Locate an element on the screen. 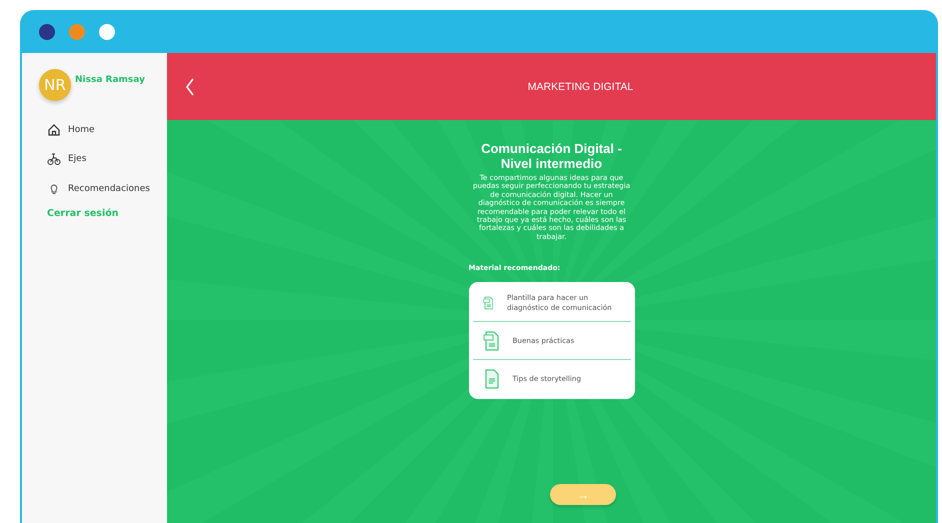 This screenshot has width=942, height=523. nav-item: Recomendaciones is located at coordinates (103, 189).